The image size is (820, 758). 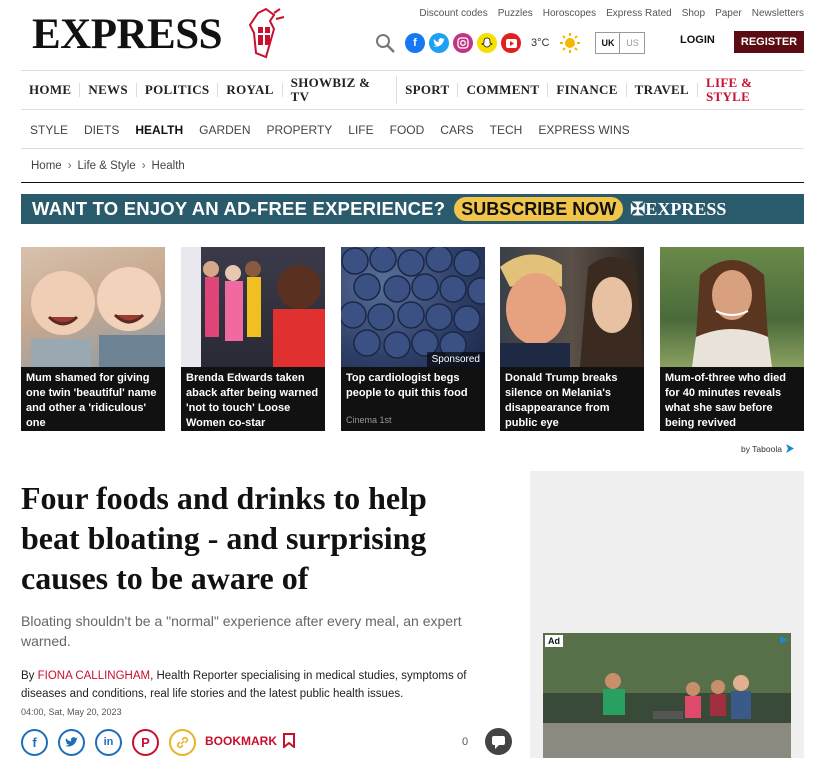 I want to click on subnav-garden: GARDEN, so click(x=224, y=130).